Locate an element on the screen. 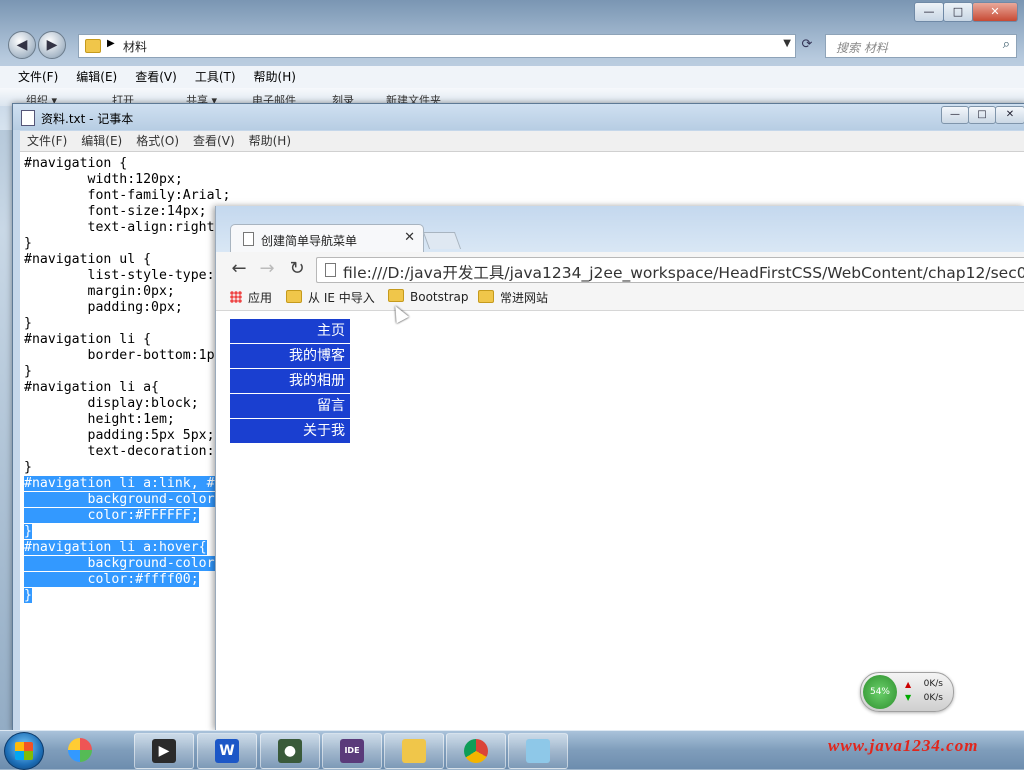 This screenshot has height=770, width=1024. refresh-icon: ⟳ is located at coordinates (807, 45).